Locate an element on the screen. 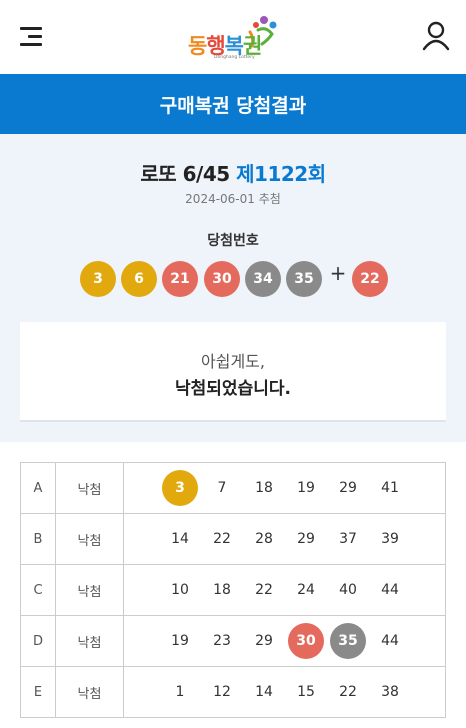 The image size is (466, 728). ticket-row: E 낙첨 1 12 14 15 22 38 is located at coordinates (233, 692).